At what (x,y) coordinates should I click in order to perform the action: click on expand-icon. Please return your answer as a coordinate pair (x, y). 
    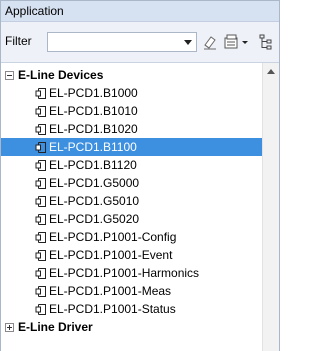
    Looking at the image, I should click on (9, 327).